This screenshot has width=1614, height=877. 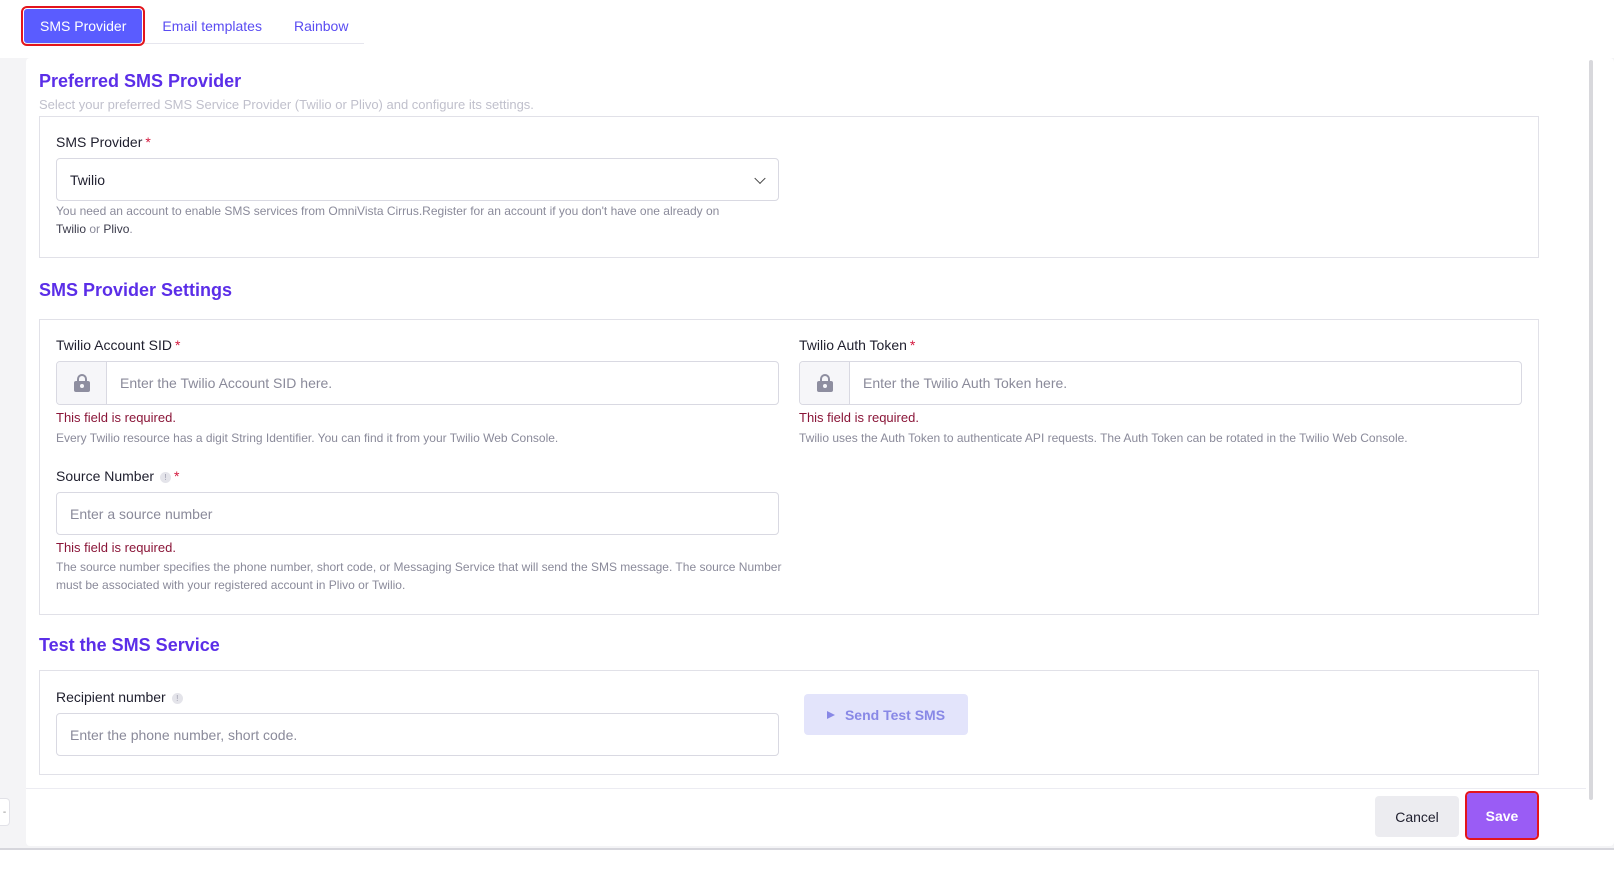 What do you see at coordinates (71, 229) in the screenshot?
I see `twilio-link: Twilio` at bounding box center [71, 229].